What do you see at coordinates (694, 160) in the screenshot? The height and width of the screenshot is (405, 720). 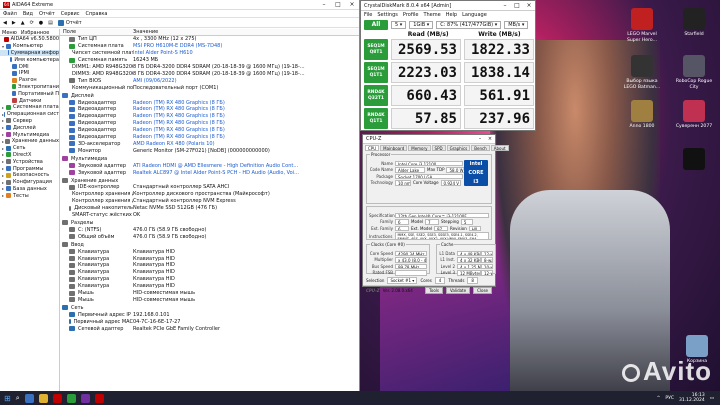 I see `desktop-shortcut` at bounding box center [694, 160].